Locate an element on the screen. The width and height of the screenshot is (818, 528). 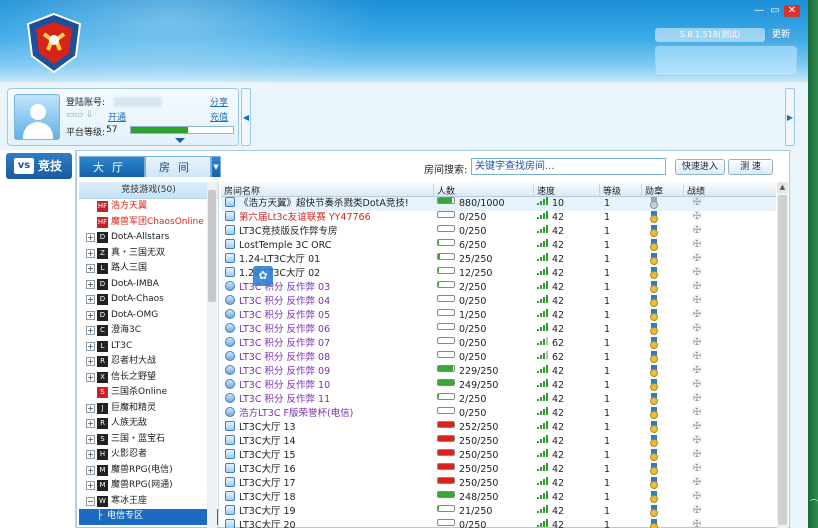
room-row: LT3C大厅 13 252/250 42 1 ✠ is located at coordinates (498, 428).